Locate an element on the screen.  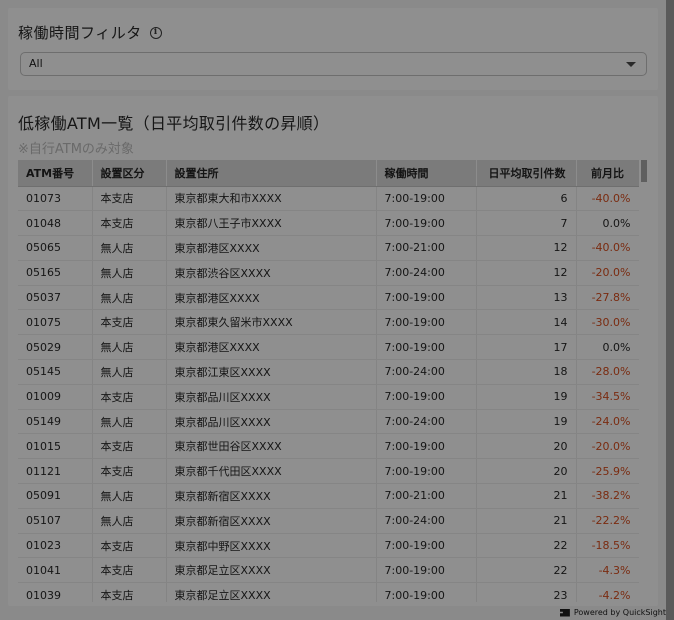
daily-avg-cell: 12 is located at coordinates (526, 273).